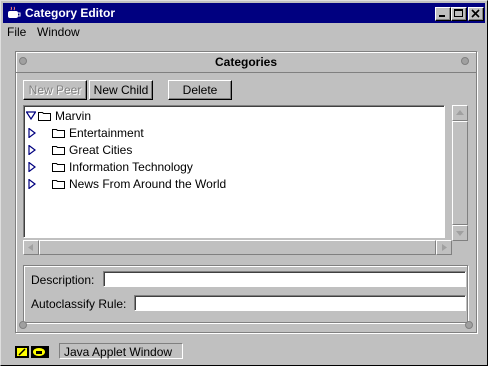  What do you see at coordinates (106, 133) in the screenshot?
I see `tree-node-label: Entertainment` at bounding box center [106, 133].